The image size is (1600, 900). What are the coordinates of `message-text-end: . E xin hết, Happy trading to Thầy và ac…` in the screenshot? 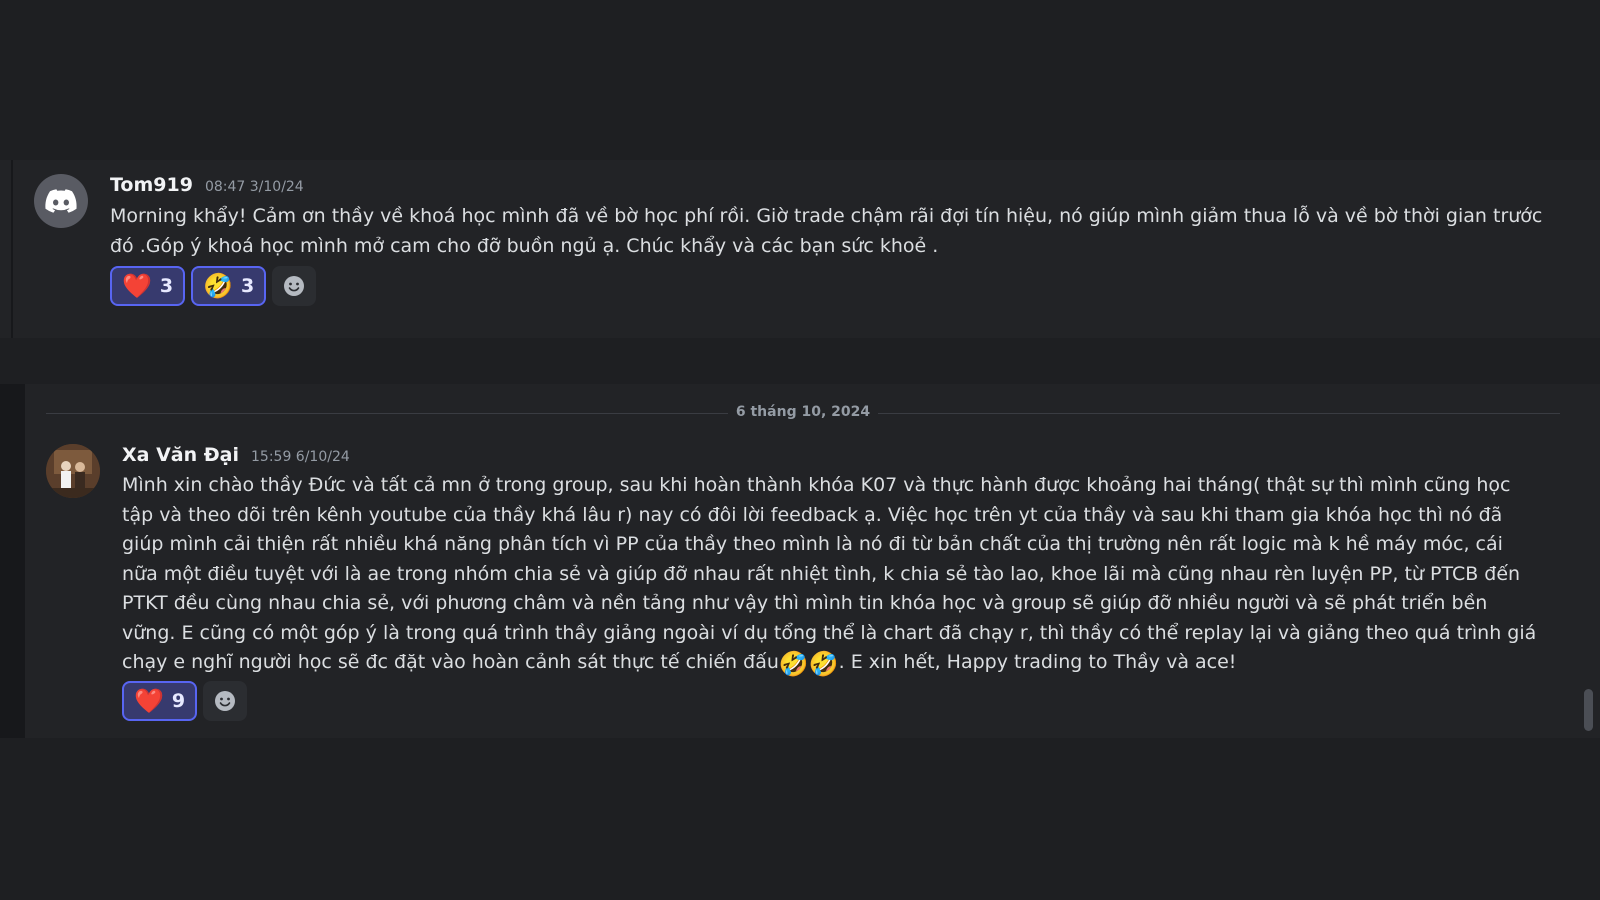 It's located at (1037, 662).